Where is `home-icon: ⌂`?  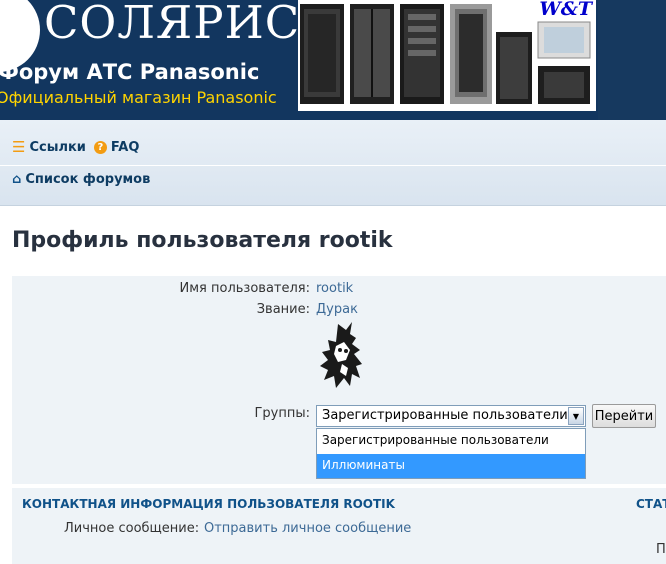 home-icon: ⌂ is located at coordinates (16, 179).